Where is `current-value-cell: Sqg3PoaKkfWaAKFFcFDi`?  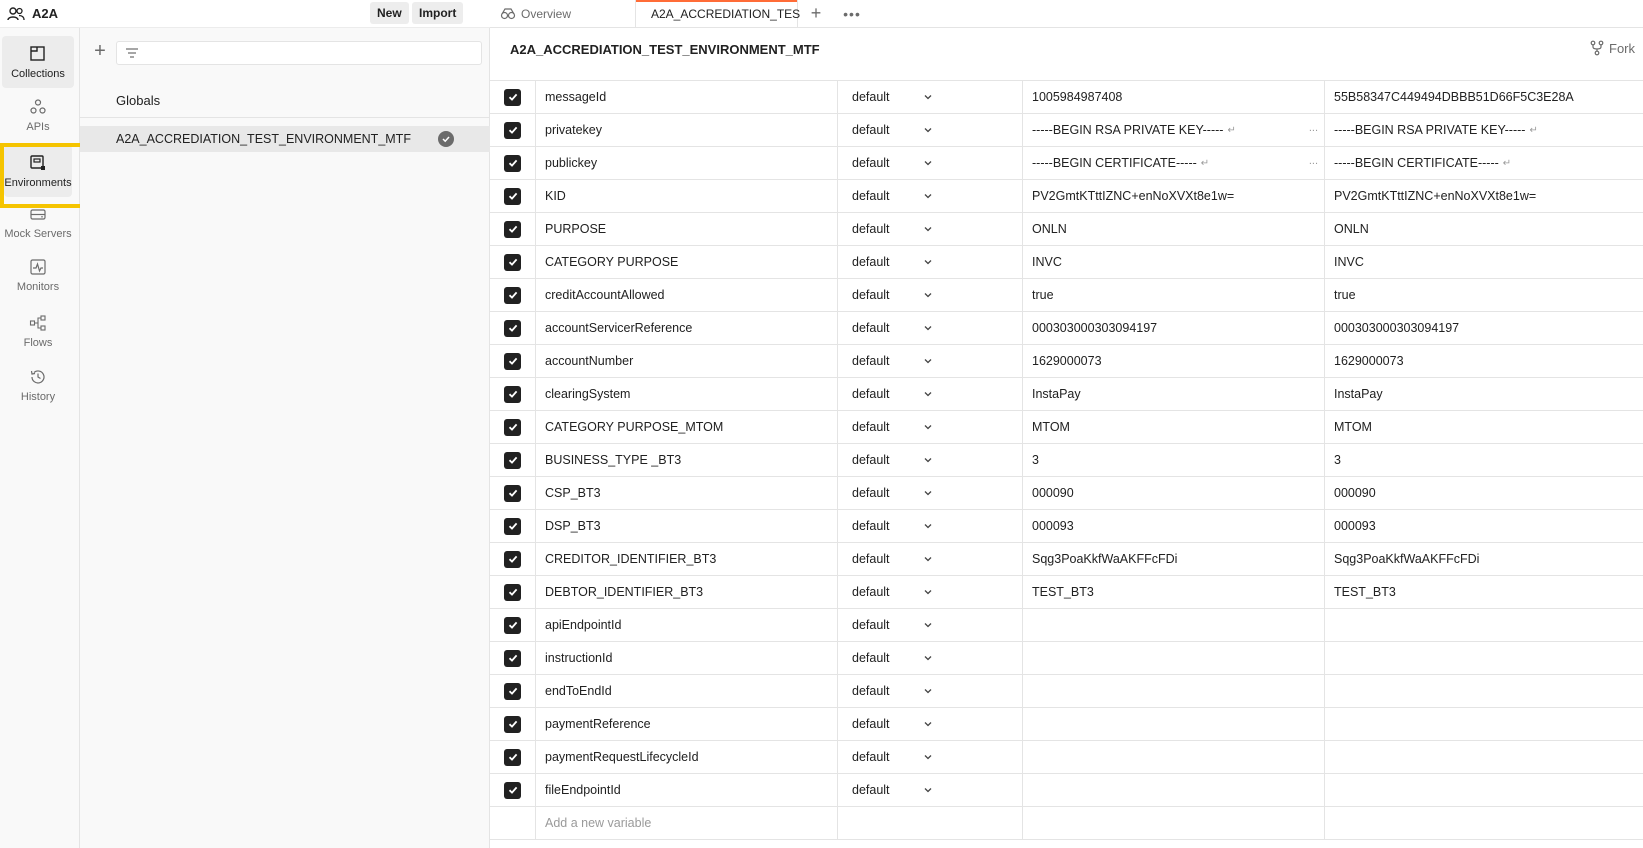
current-value-cell: Sqg3PoaKkfWaAKFFcFDi is located at coordinates (1484, 559).